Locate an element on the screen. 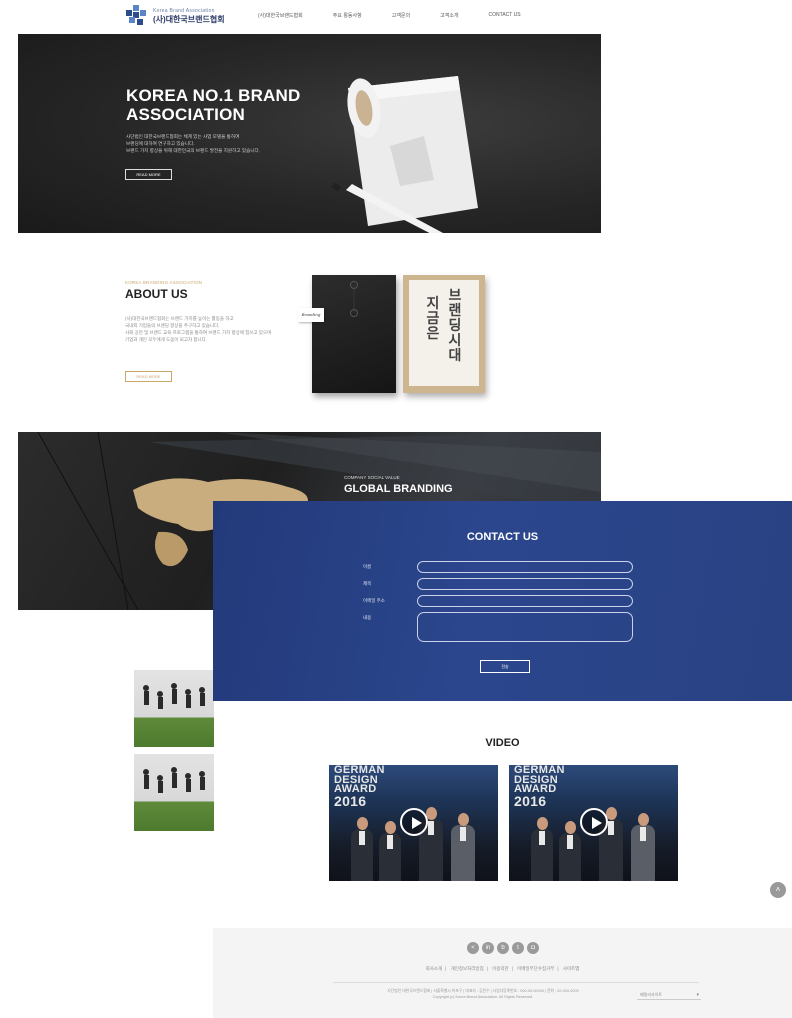  footer-link-terms: 이용약관 is located at coordinates (500, 968).